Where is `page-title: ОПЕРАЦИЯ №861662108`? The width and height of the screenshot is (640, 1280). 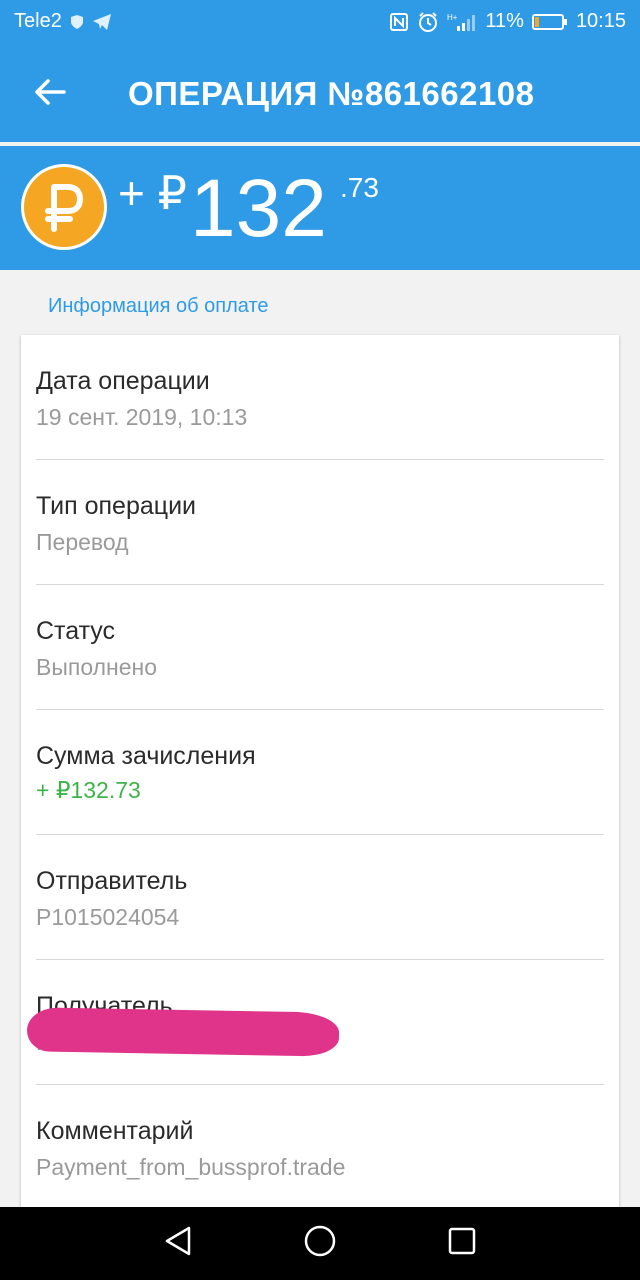 page-title: ОПЕРАЦИЯ №861662108 is located at coordinates (331, 93).